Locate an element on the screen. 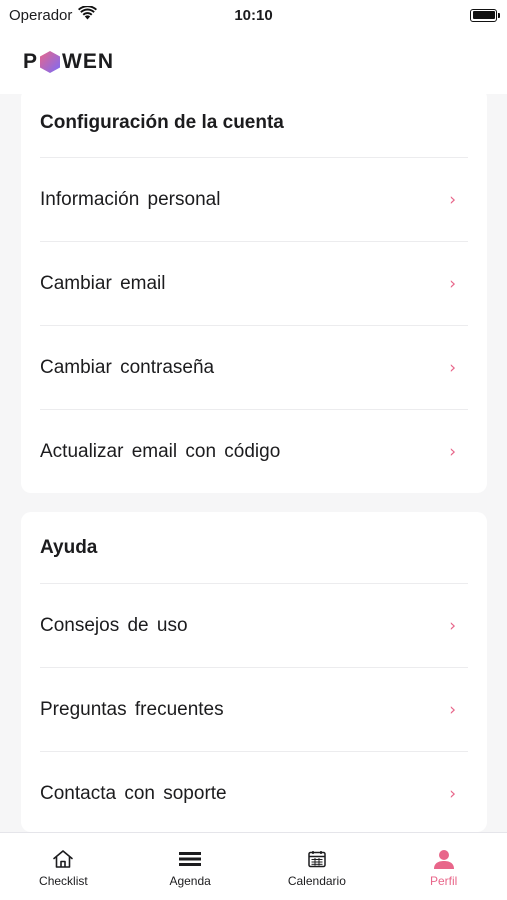 The width and height of the screenshot is (507, 900). tab-calendario: Calendario is located at coordinates (317, 866).